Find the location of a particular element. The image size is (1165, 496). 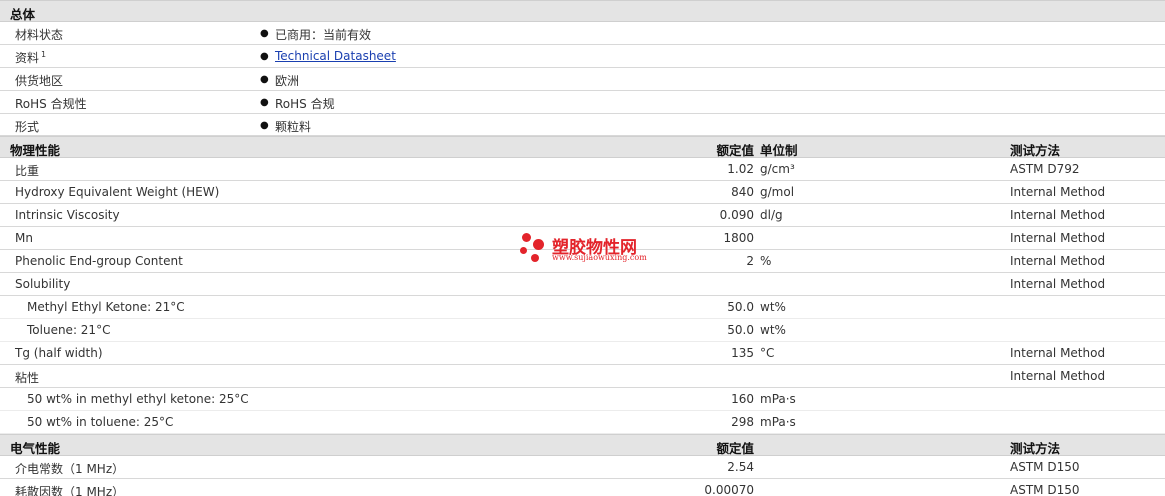

table-row: 粘性 Internal Method is located at coordinates (582, 376).